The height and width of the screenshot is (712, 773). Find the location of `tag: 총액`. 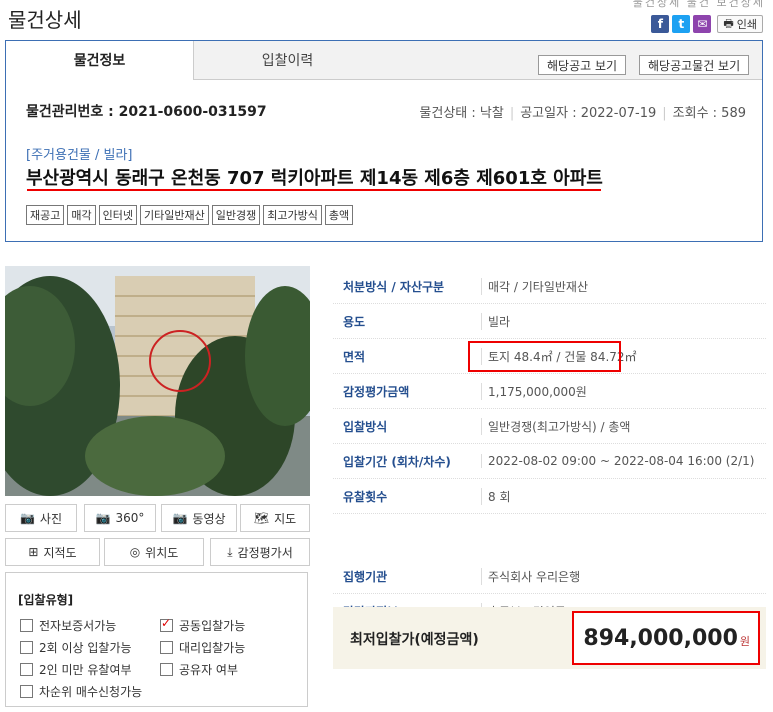

tag: 총액 is located at coordinates (339, 215).